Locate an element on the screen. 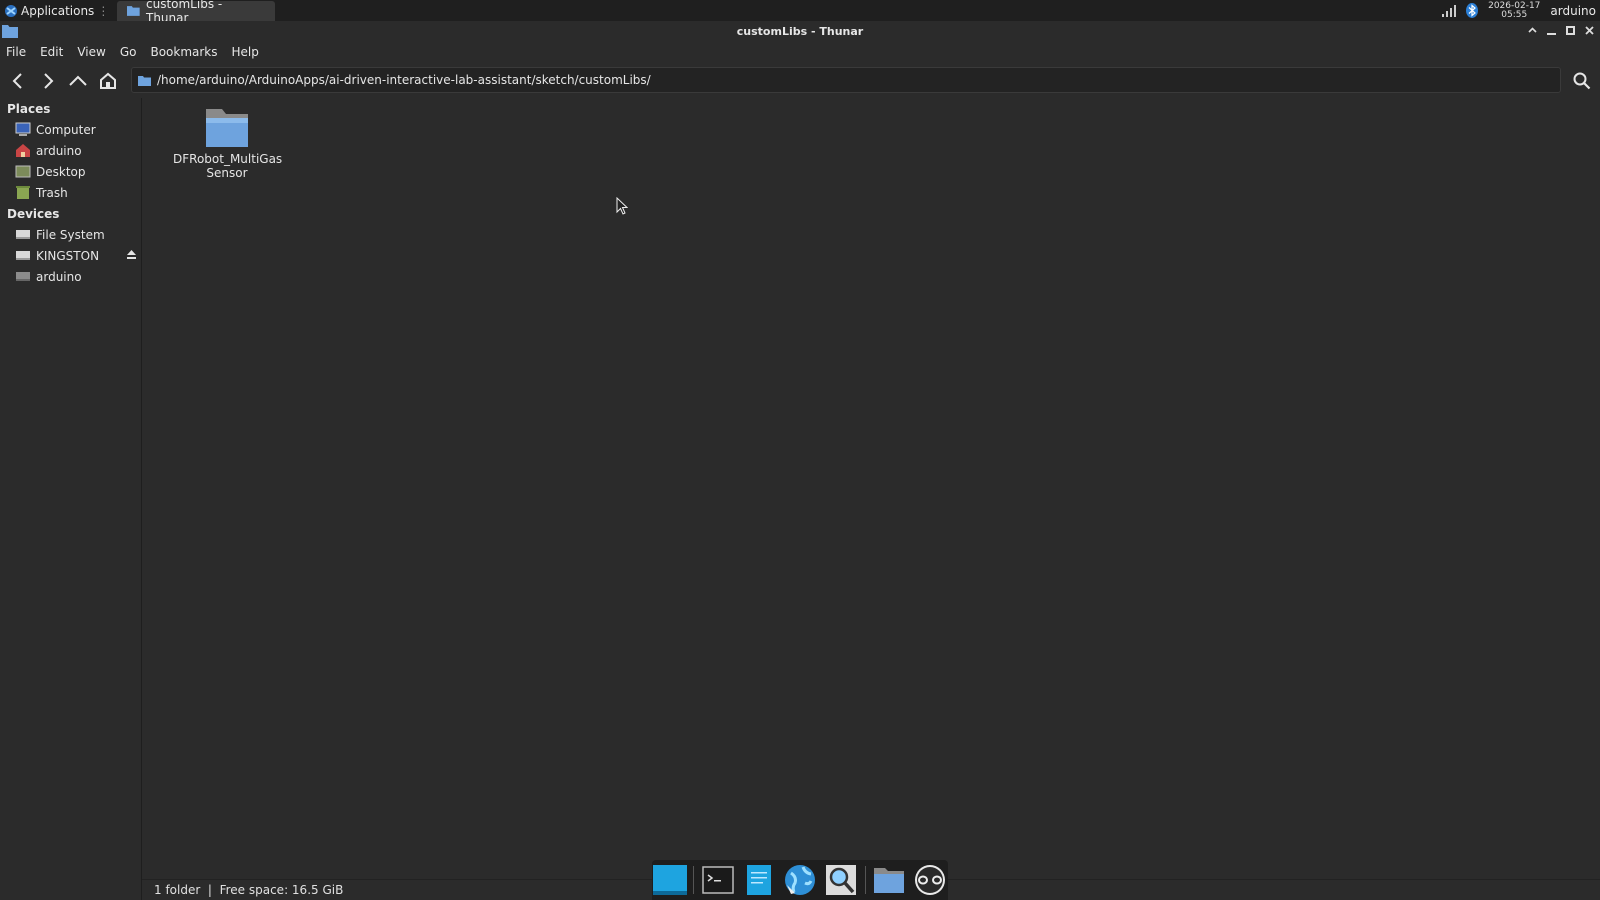  sidebar-item-home: arduino is located at coordinates (70, 150).